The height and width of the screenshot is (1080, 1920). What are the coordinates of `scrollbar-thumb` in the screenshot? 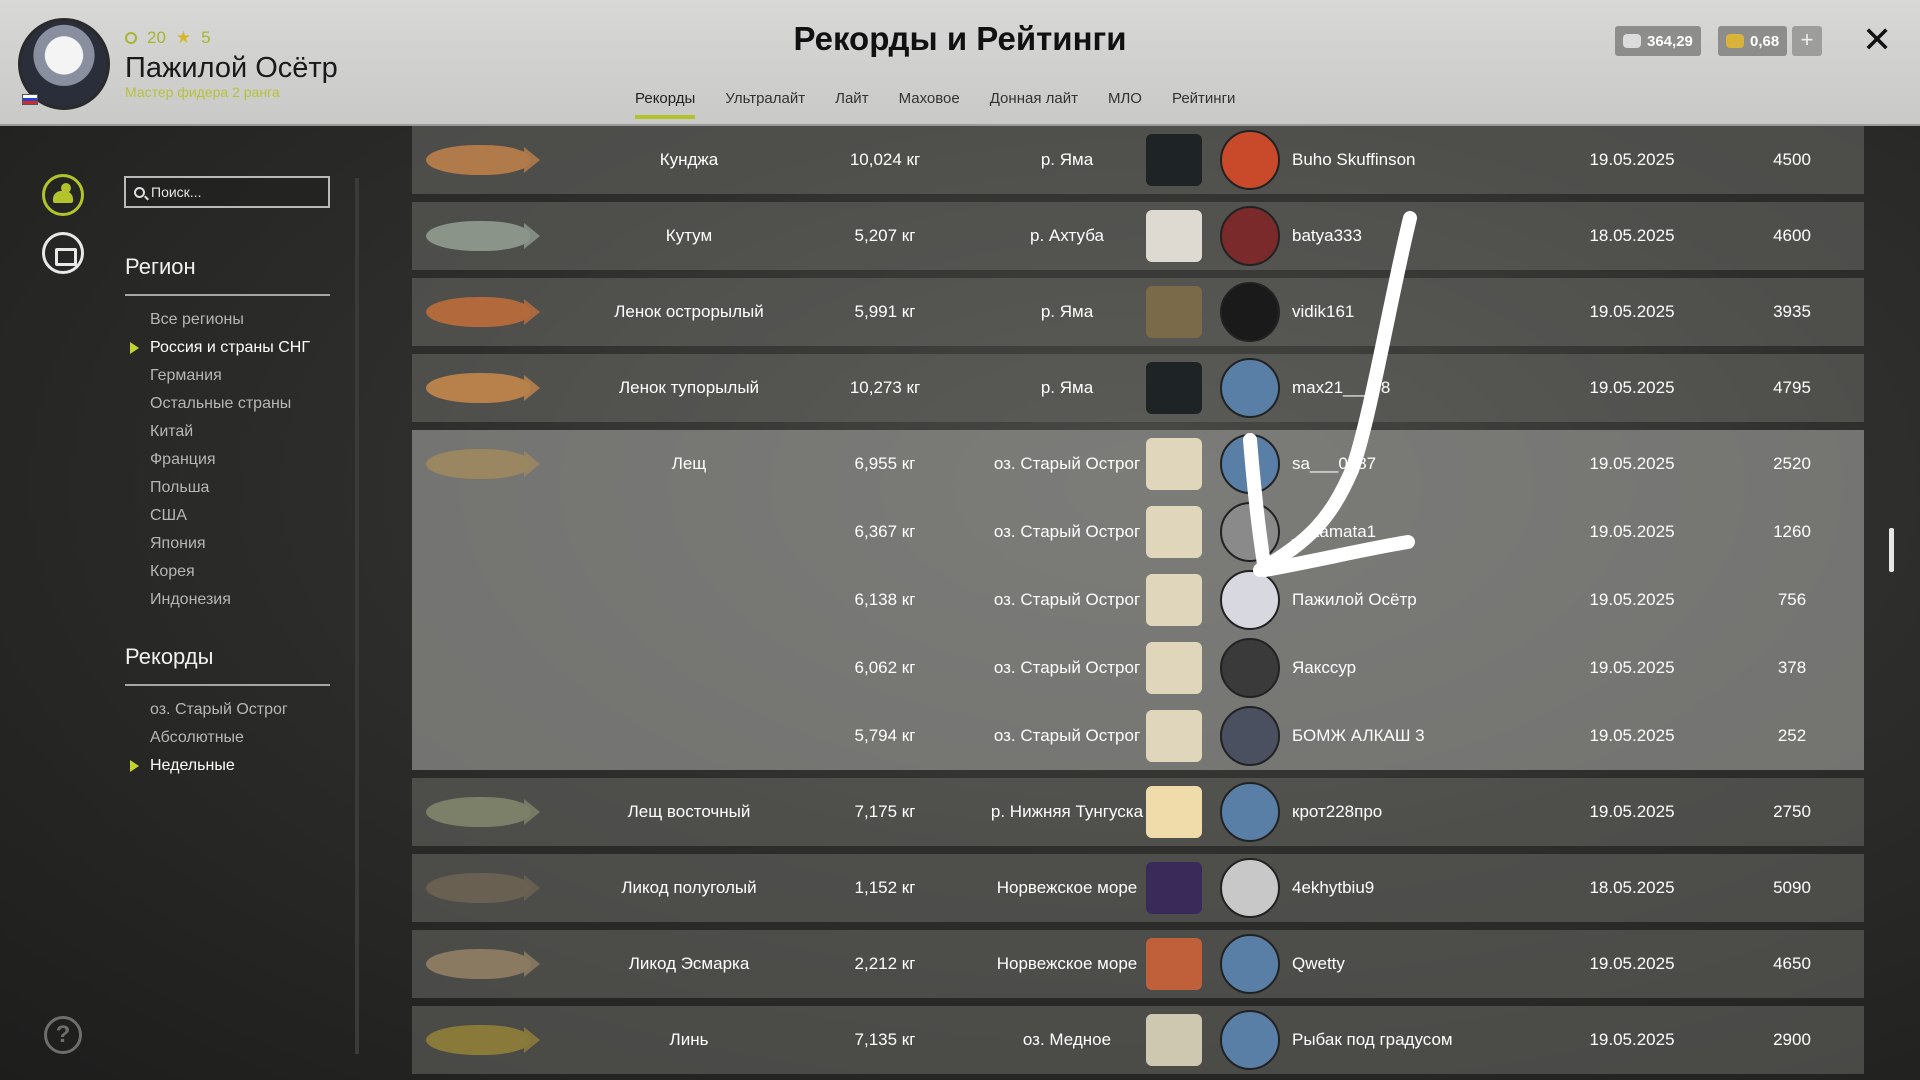 It's located at (1891, 550).